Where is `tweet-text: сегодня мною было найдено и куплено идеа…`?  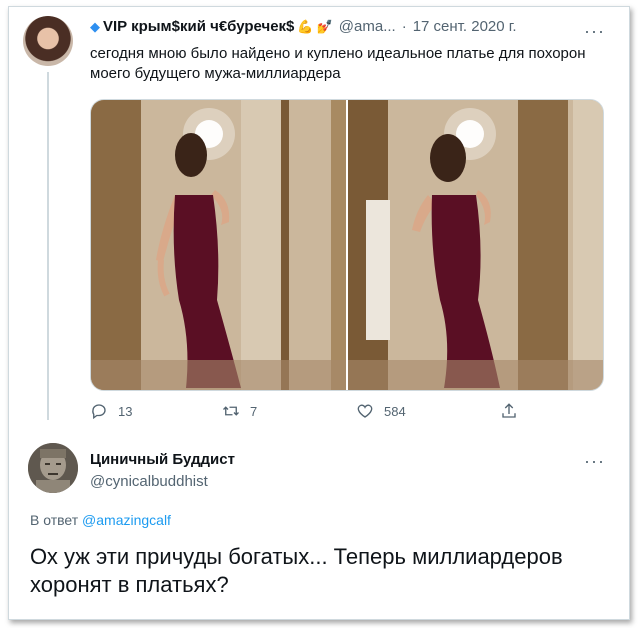
tweet-text: сегодня мною было найдено и куплено идеа… is located at coordinates (338, 63).